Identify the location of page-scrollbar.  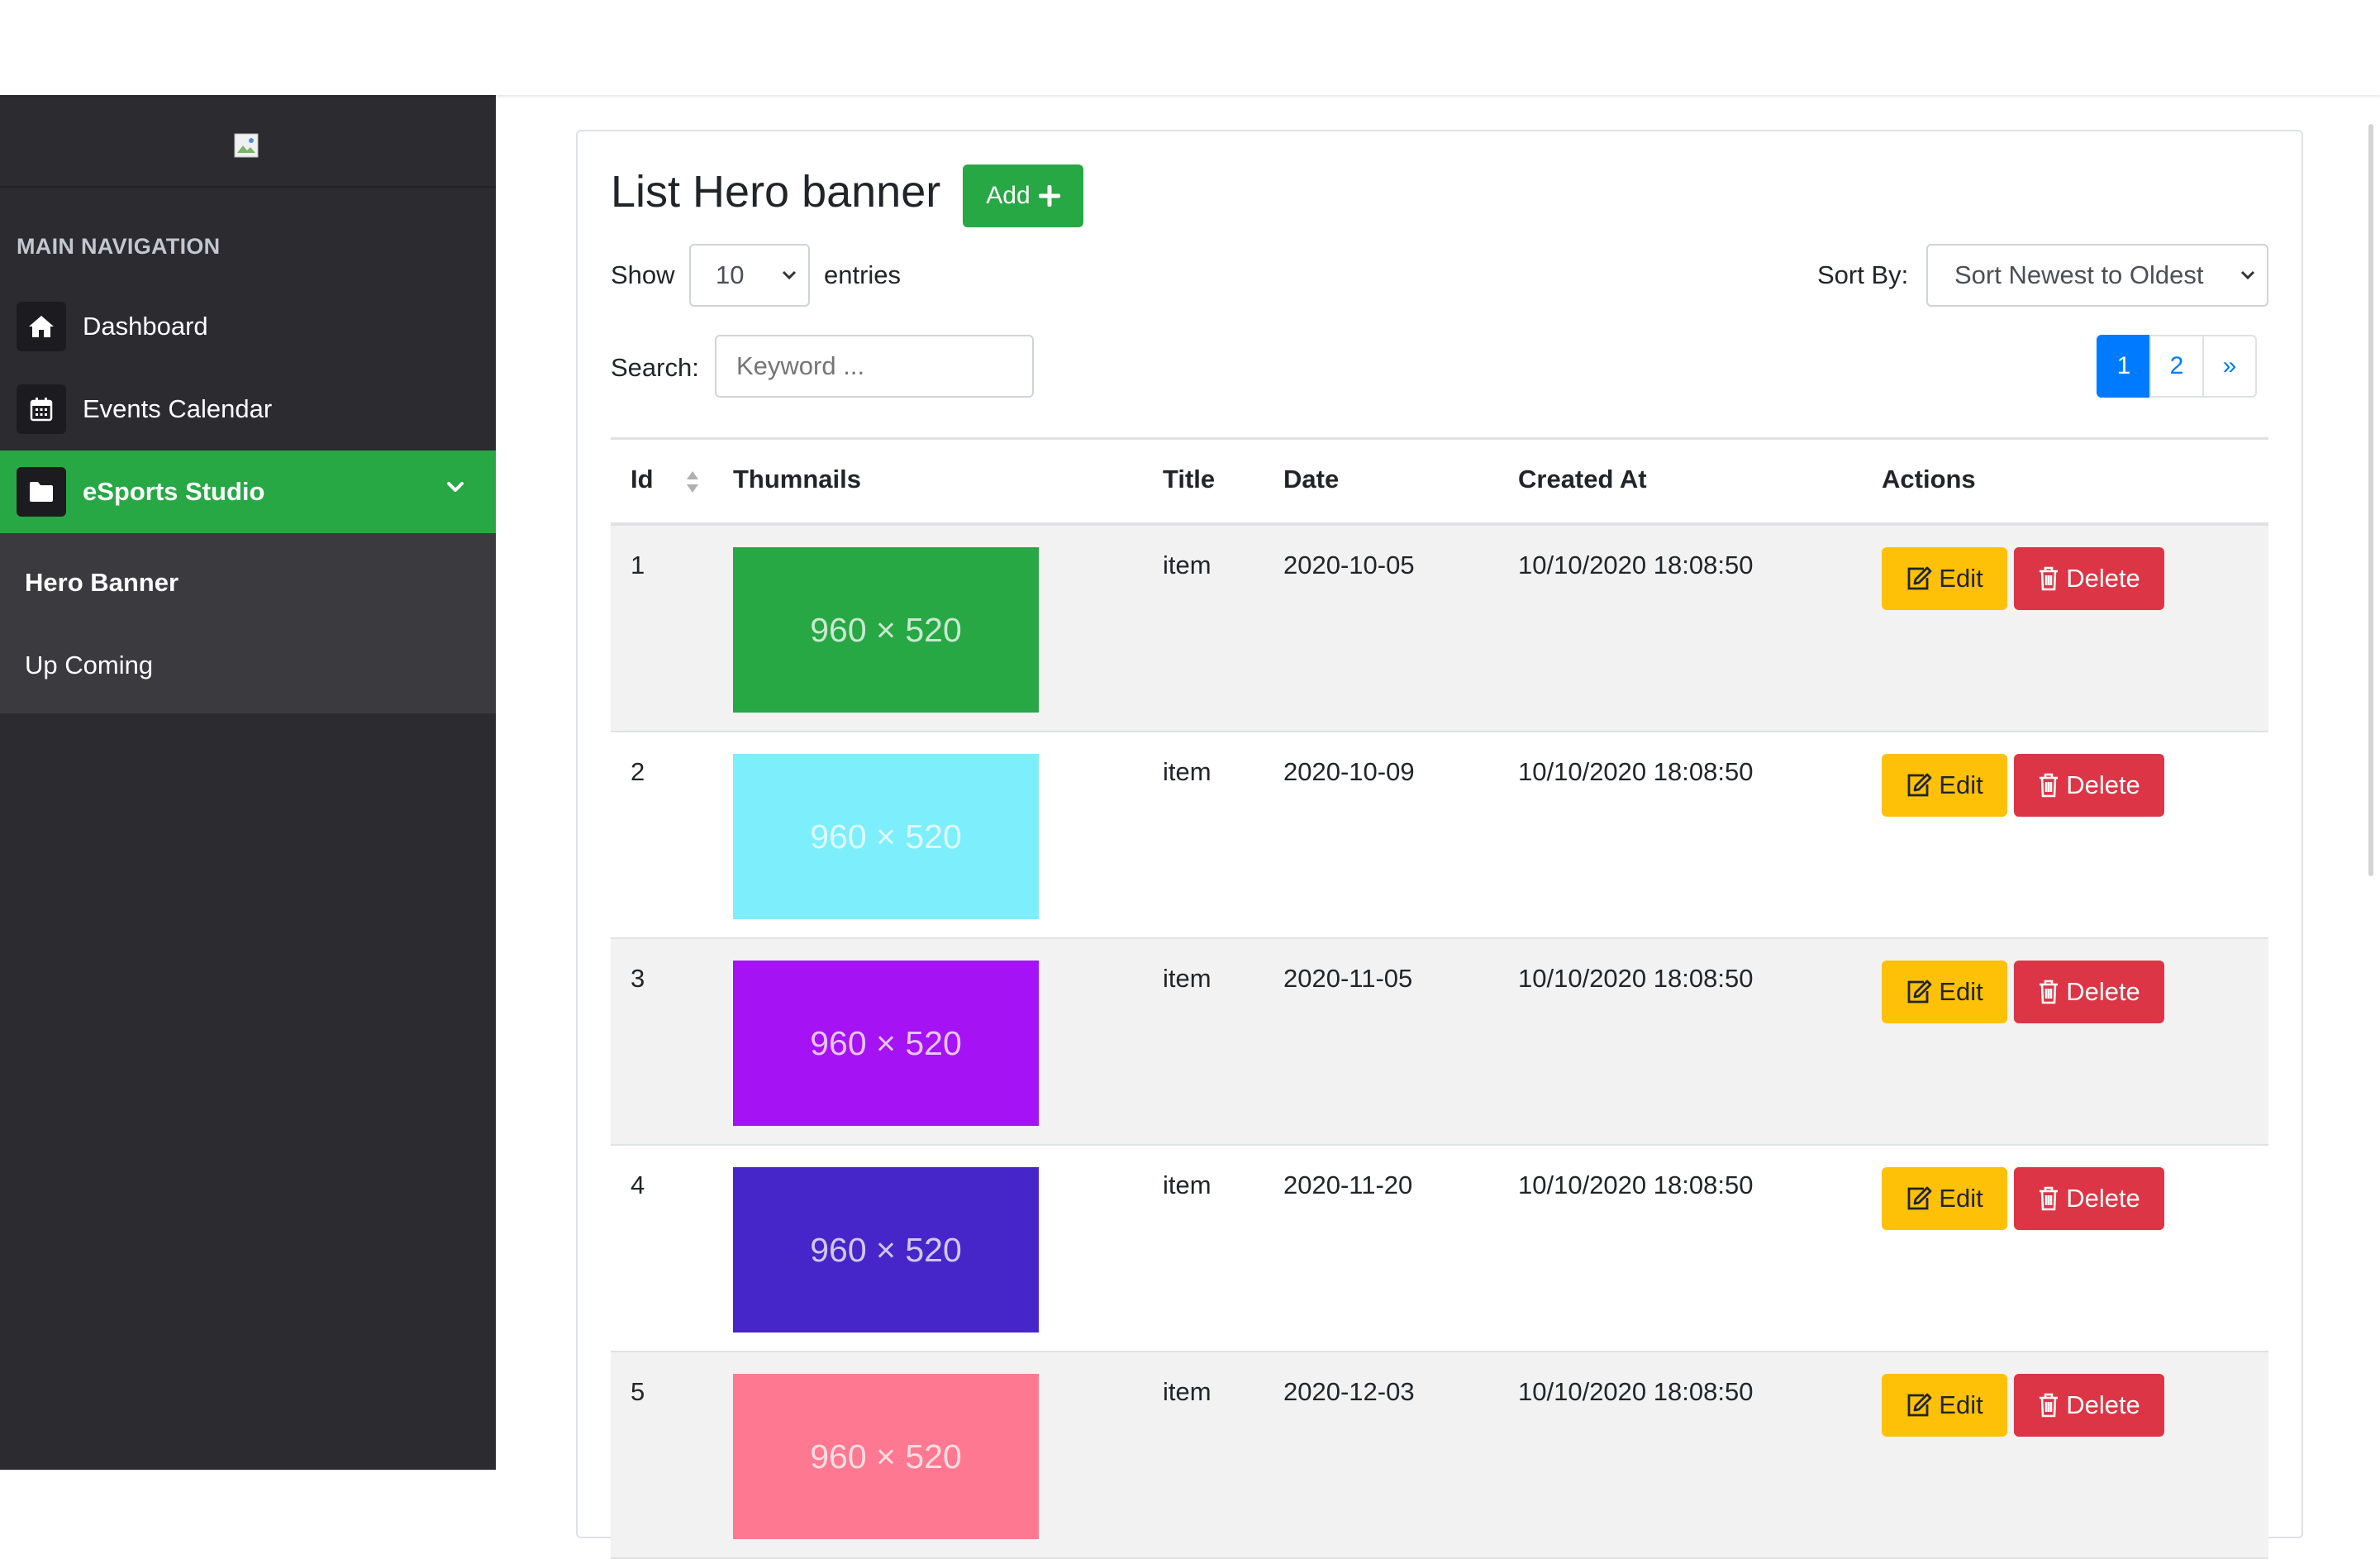
(2370, 500).